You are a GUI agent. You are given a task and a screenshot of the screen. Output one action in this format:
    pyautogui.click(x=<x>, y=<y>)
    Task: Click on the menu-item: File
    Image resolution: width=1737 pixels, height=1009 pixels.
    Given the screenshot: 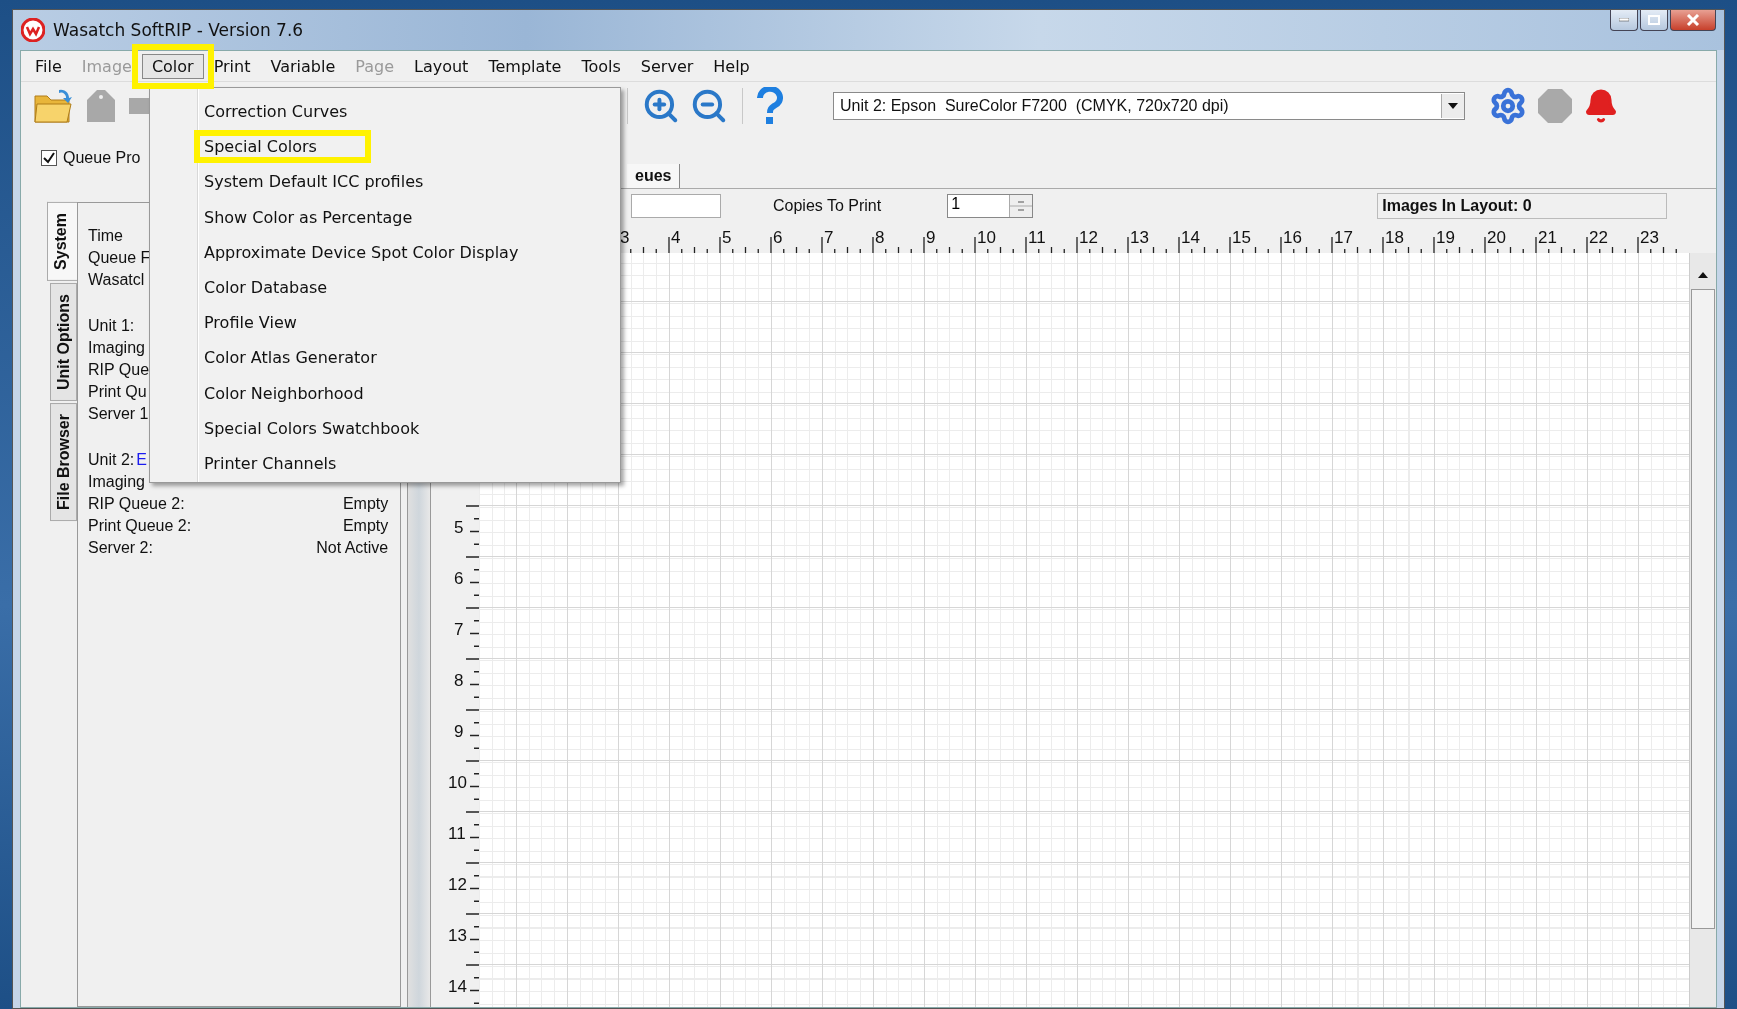 What is the action you would take?
    pyautogui.click(x=48, y=66)
    